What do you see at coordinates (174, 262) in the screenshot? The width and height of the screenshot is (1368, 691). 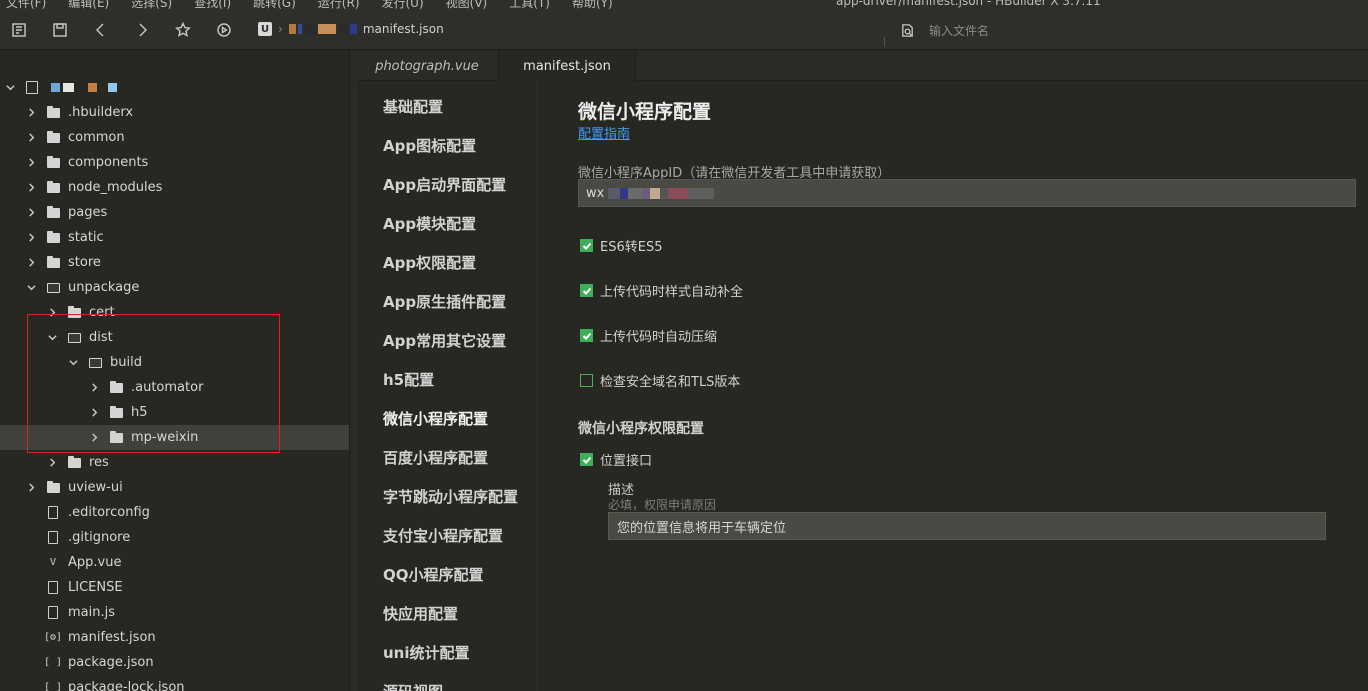 I see `tree-item: store` at bounding box center [174, 262].